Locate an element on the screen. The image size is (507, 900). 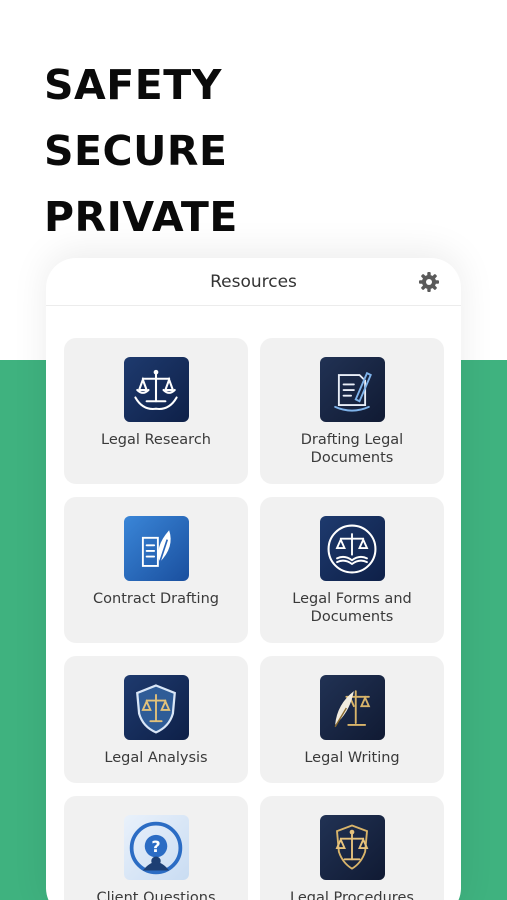
resource-card-legal-forms-and-documents: Legal Forms and Documents is located at coordinates (352, 570).